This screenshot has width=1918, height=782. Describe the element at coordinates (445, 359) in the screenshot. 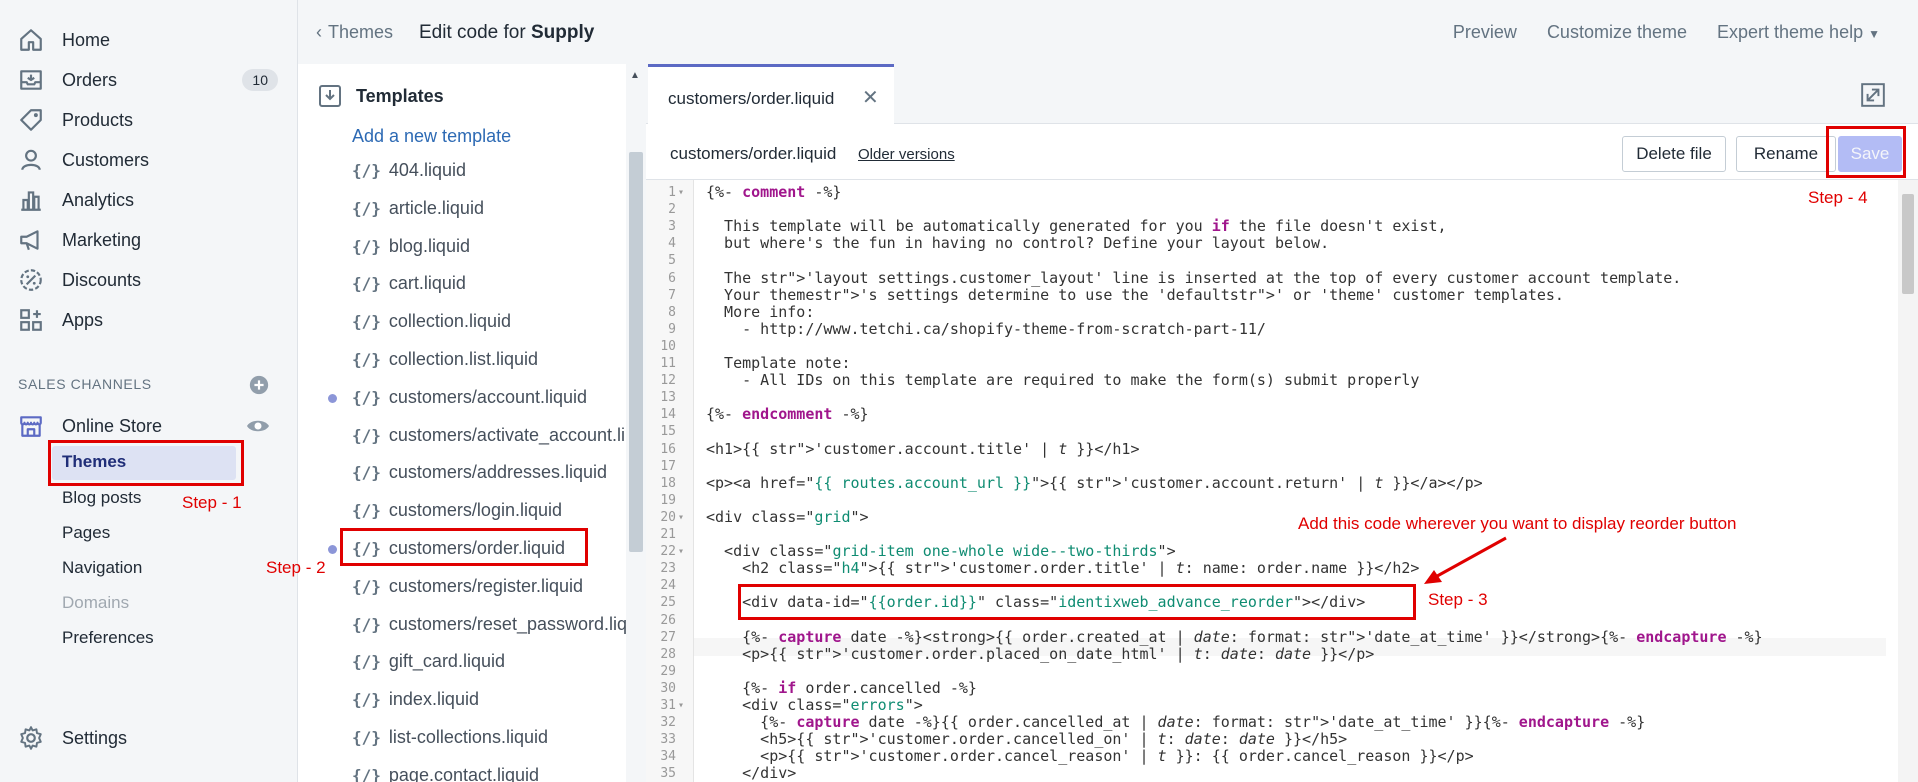

I see `template-file: {/} collection.list.liquid` at that location.